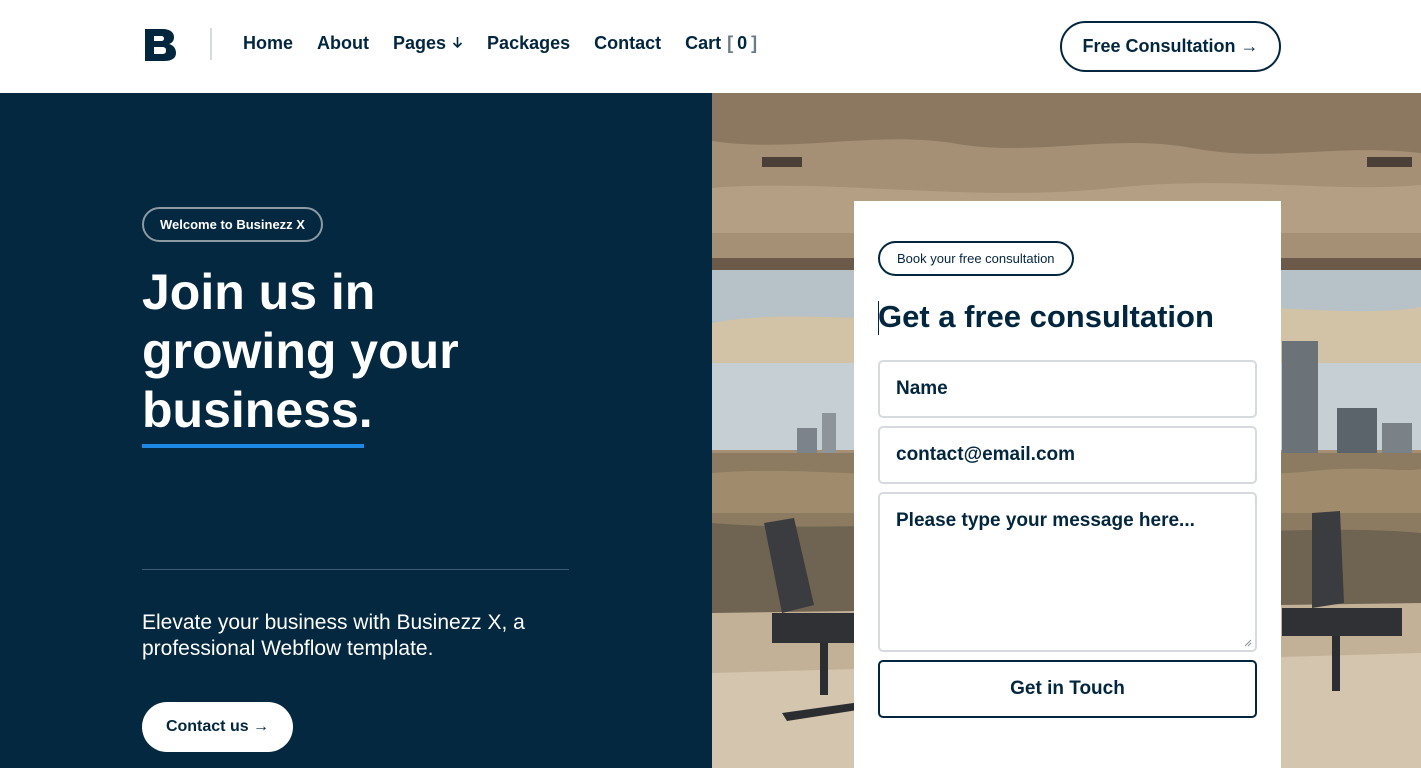 This screenshot has height=768, width=1421. What do you see at coordinates (1067, 455) in the screenshot?
I see `email-input: contact@email.com` at bounding box center [1067, 455].